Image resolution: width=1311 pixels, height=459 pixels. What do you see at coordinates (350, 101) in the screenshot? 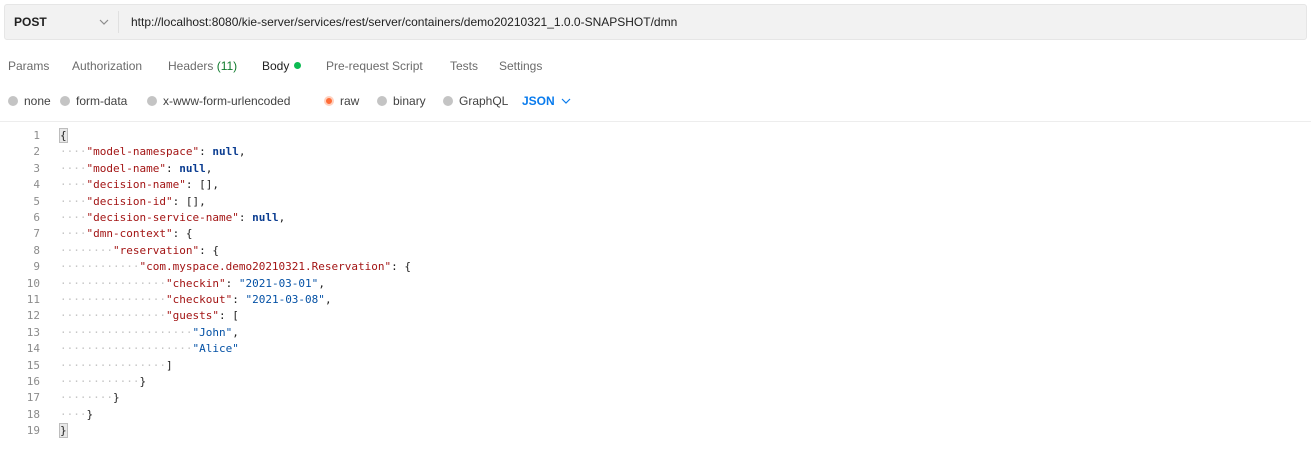
I see `radio-label: raw` at bounding box center [350, 101].